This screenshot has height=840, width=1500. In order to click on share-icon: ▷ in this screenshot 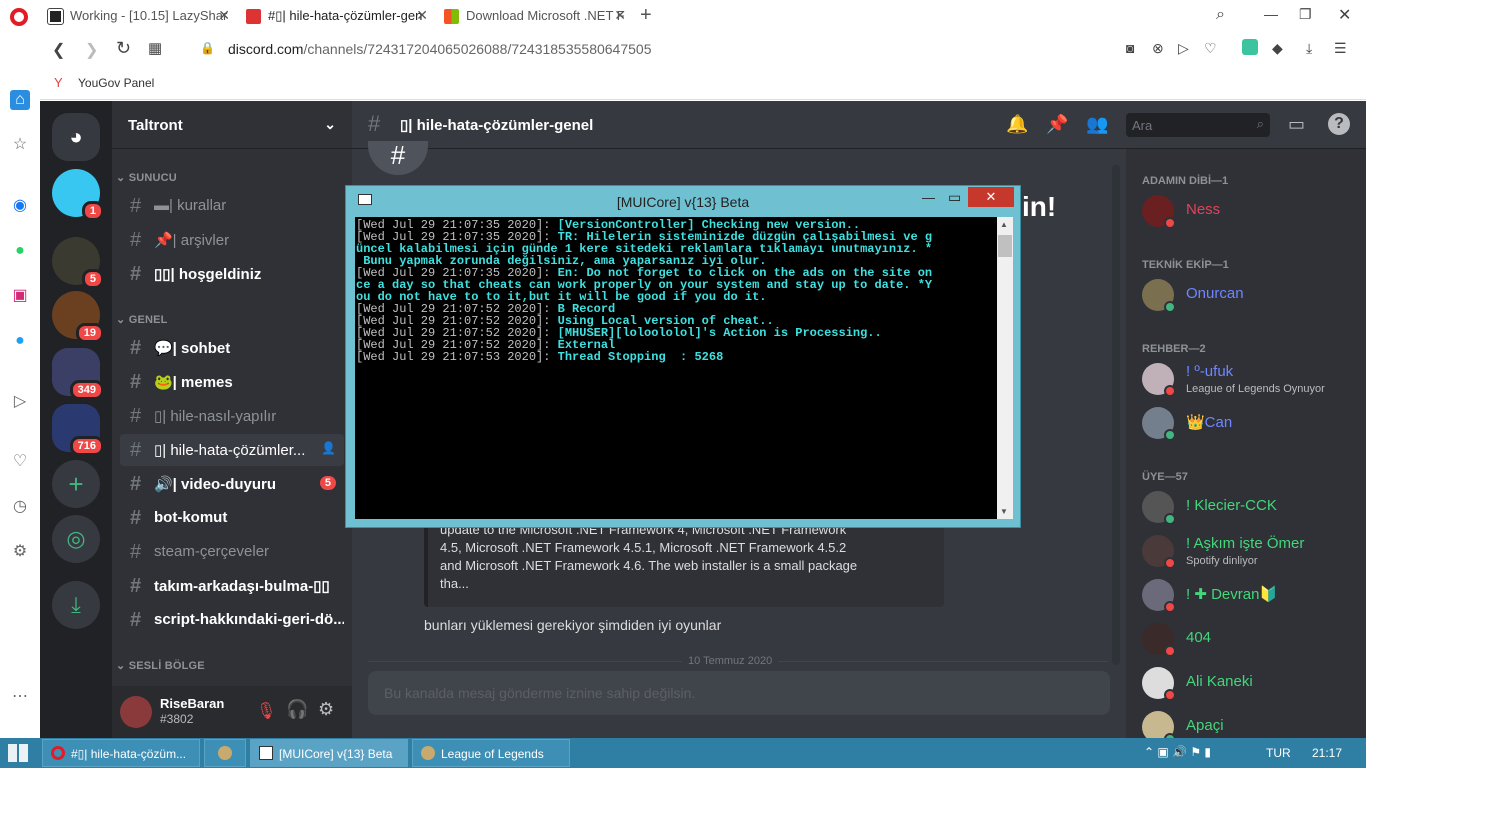, I will do `click(1183, 48)`.